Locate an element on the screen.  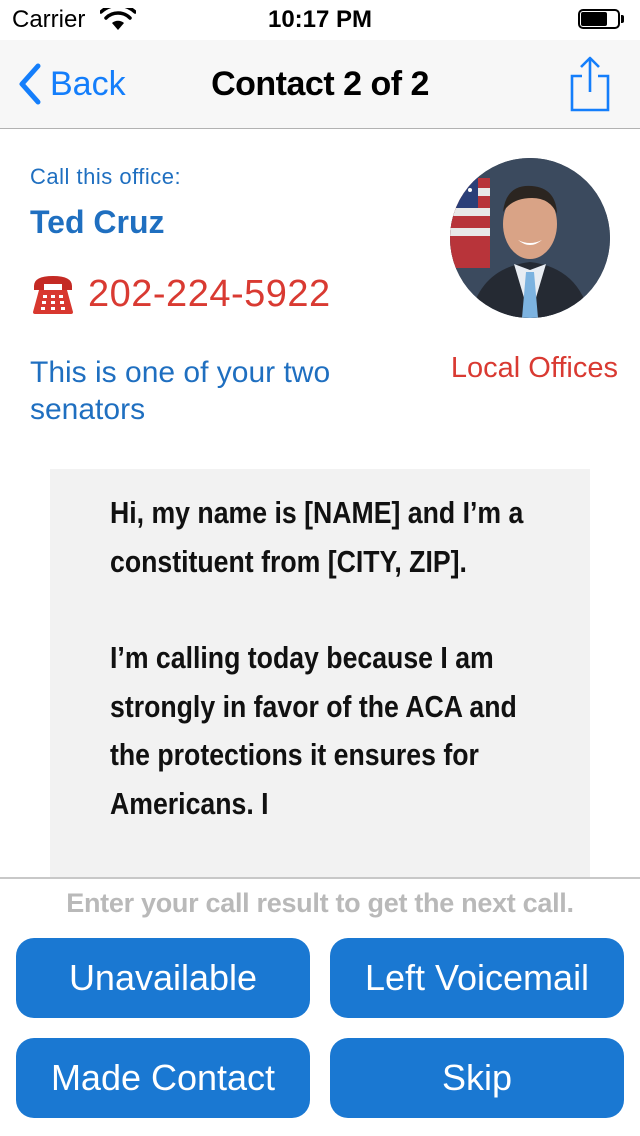
call-office-label: Call this office: is located at coordinates (106, 176).